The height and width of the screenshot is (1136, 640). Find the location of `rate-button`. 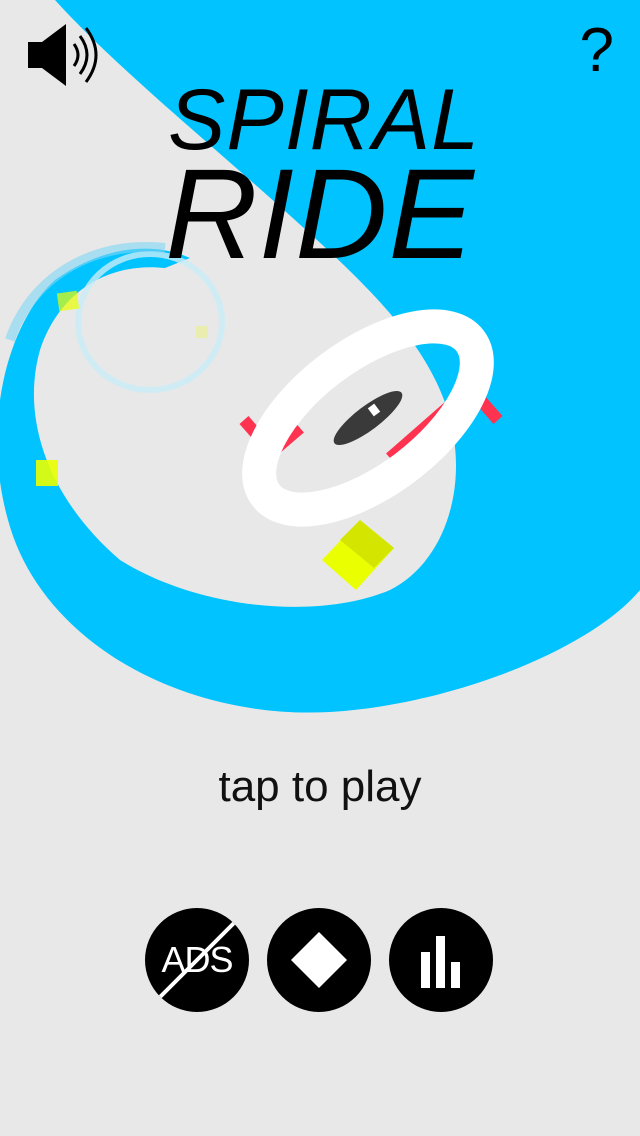

rate-button is located at coordinates (319, 960).